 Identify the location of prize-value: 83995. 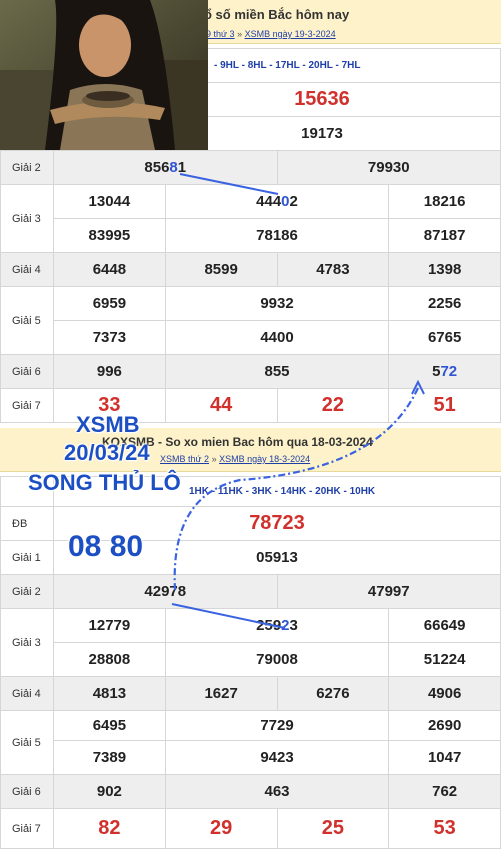
(109, 235).